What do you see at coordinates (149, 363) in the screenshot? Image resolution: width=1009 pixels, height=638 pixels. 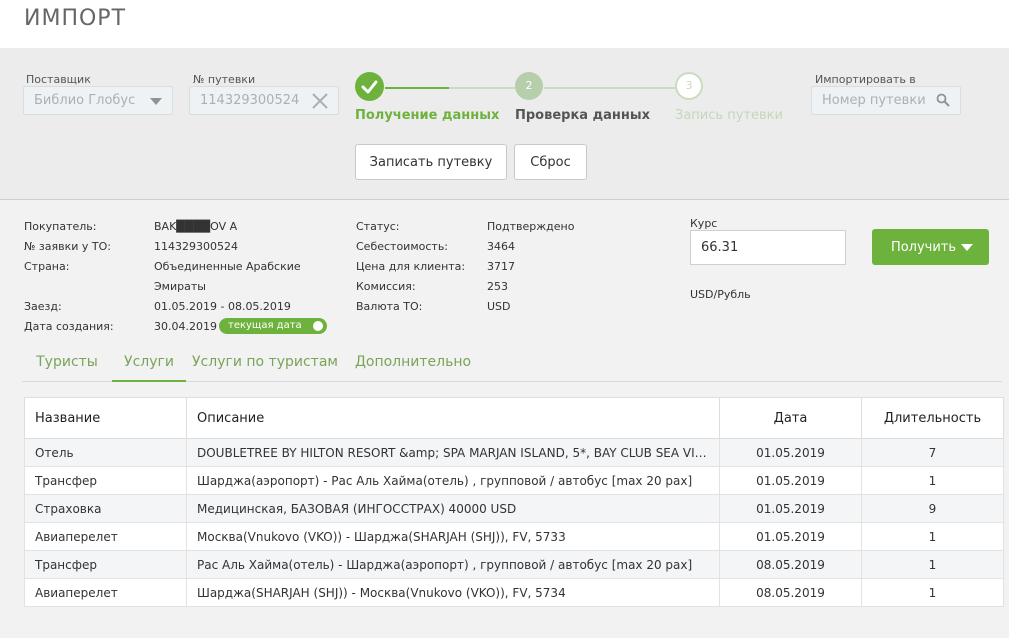 I see `tab-services: Услуги` at bounding box center [149, 363].